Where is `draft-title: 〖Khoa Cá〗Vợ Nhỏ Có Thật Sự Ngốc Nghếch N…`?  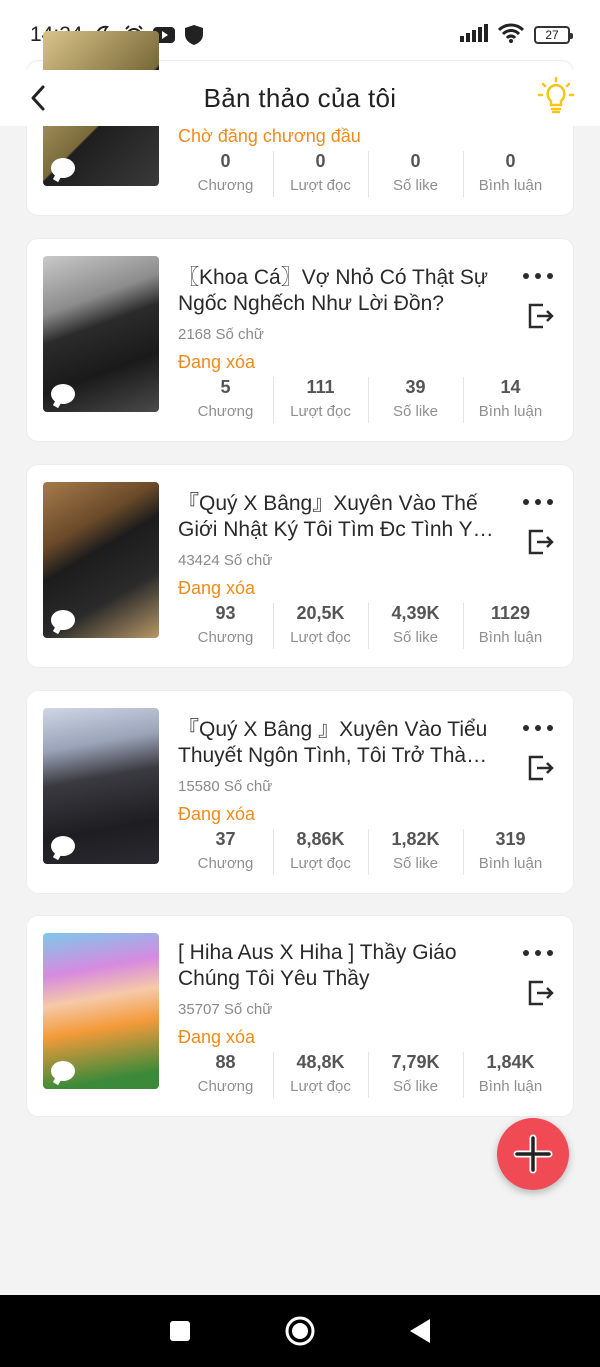
draft-title: 〖Khoa Cá〗Vợ Nhỏ Có Thật Sự Ngốc Nghếch N… is located at coordinates (343, 291).